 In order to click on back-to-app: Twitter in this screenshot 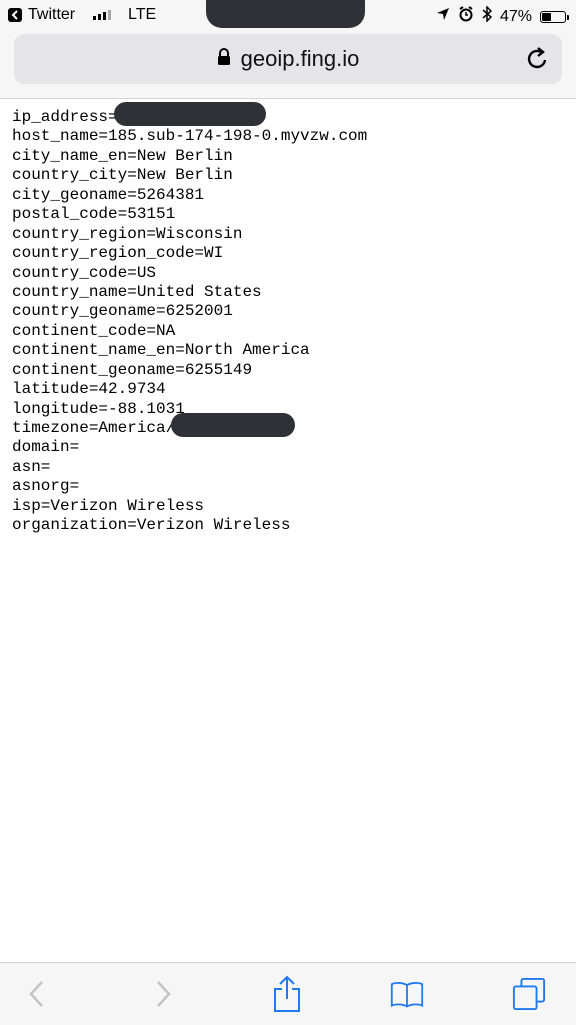, I will do `click(41, 15)`.